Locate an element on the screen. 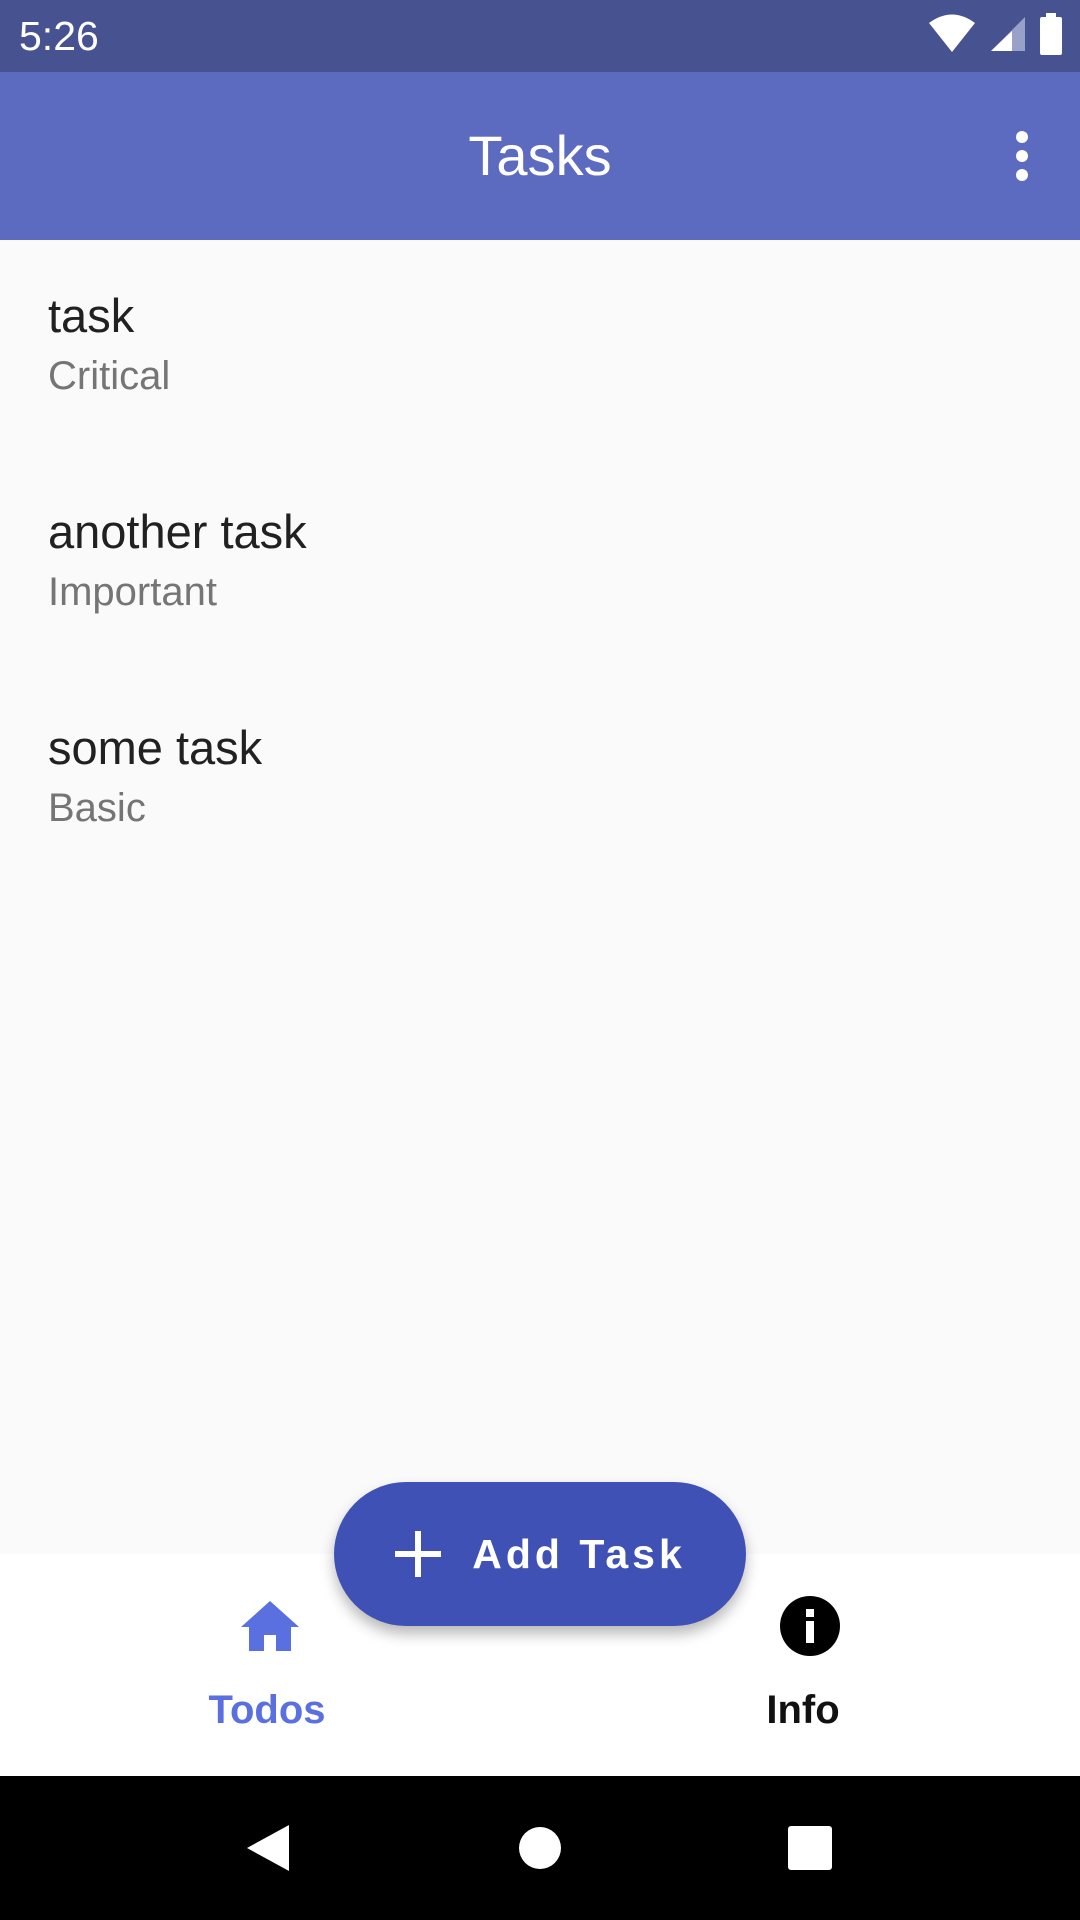 Image resolution: width=1080 pixels, height=1920 pixels. nav-label-todos: Todos is located at coordinates (267, 1710).